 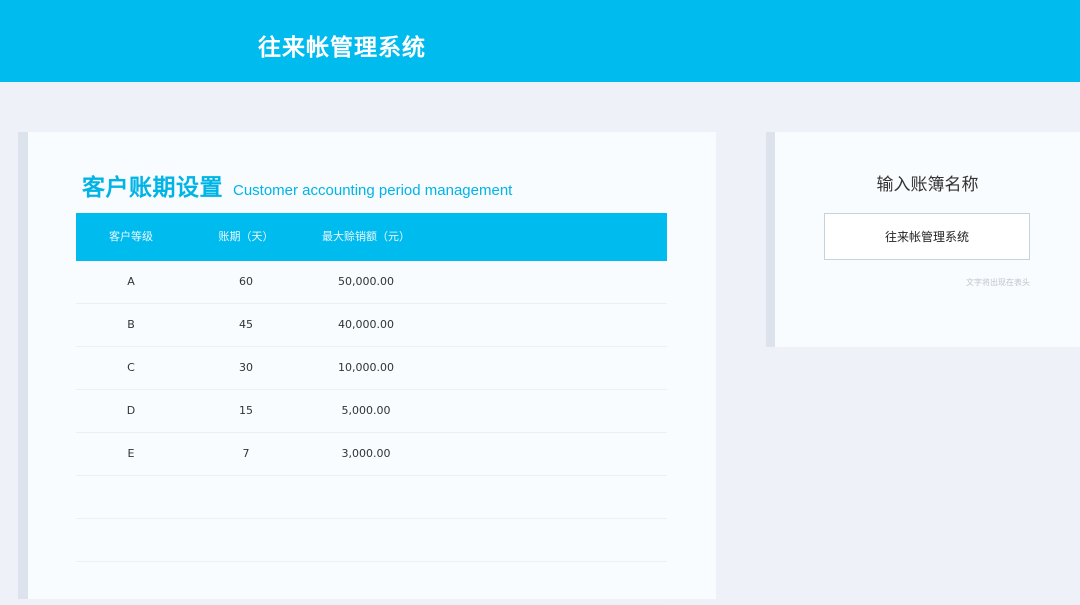 What do you see at coordinates (246, 410) in the screenshot?
I see `cell-period: 15` at bounding box center [246, 410].